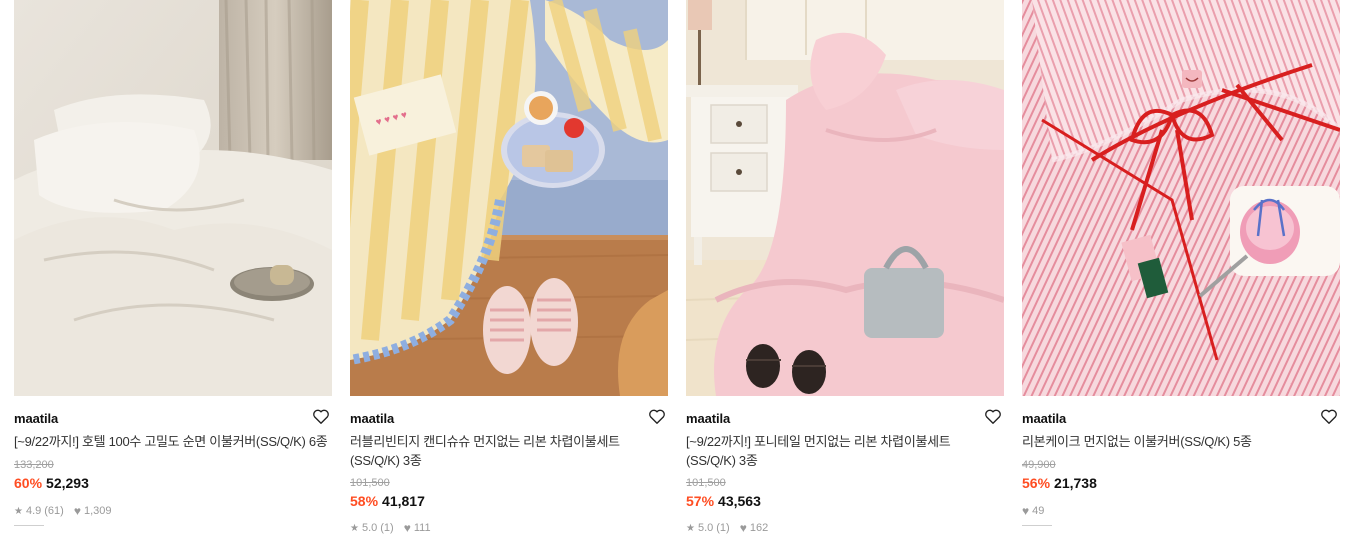 The width and height of the screenshot is (1351, 535). I want to click on like-count: 49, so click(1038, 511).